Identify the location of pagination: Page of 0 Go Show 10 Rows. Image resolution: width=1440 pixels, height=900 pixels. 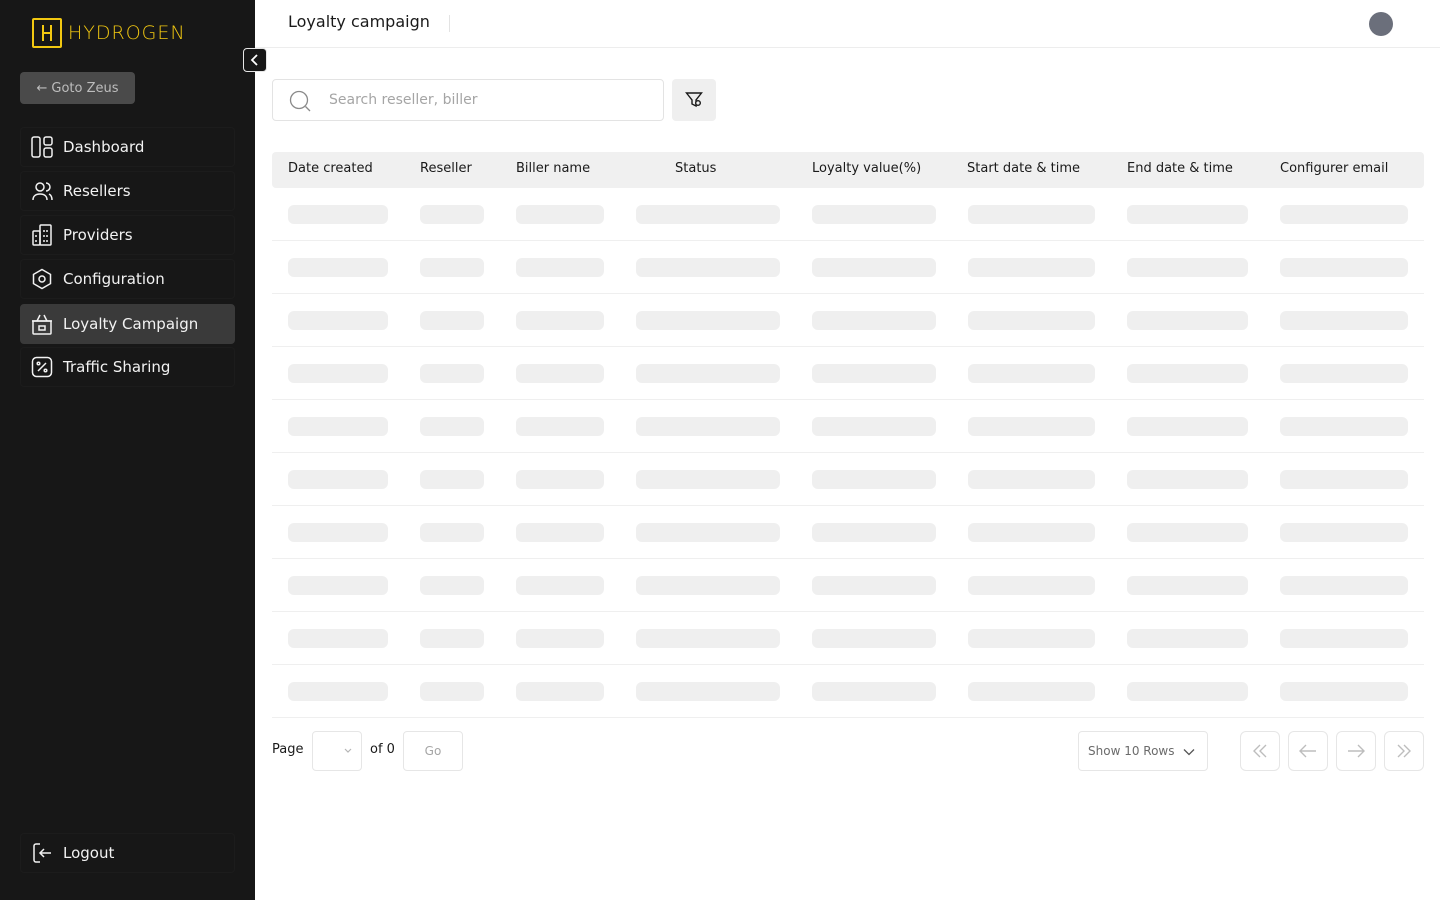
(848, 751).